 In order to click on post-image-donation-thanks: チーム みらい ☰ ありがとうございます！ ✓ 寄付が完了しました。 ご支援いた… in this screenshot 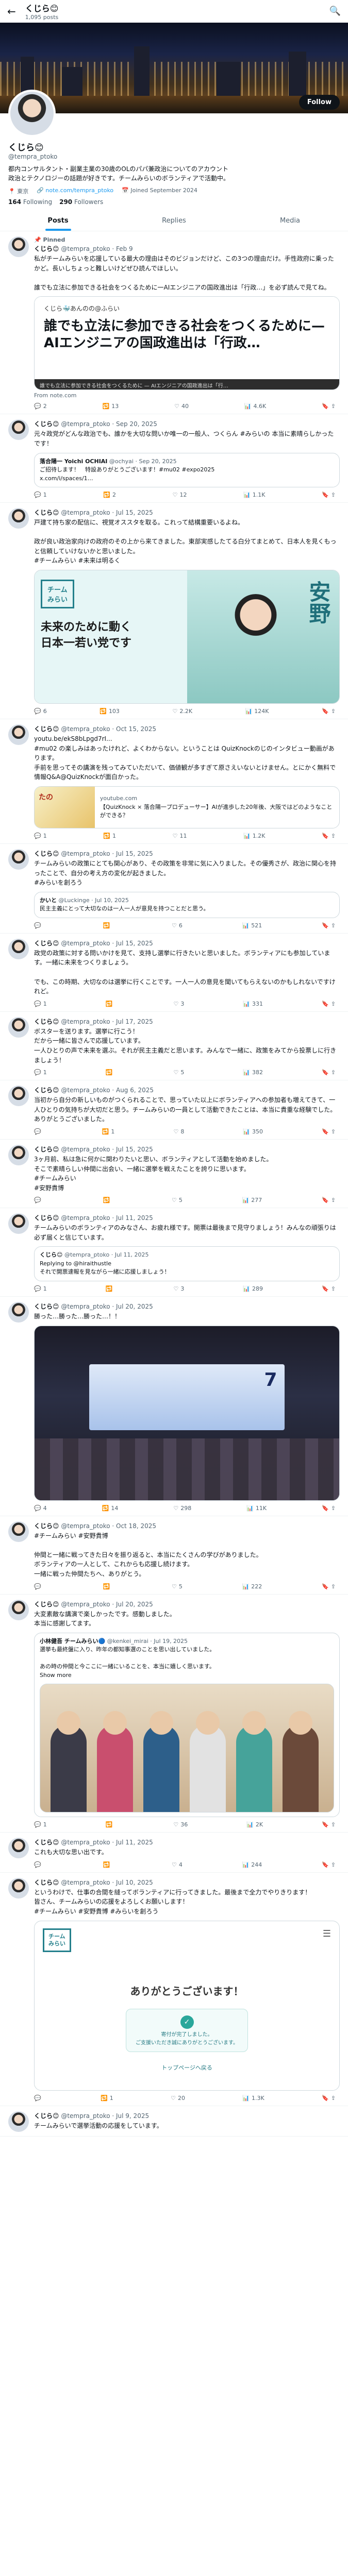, I will do `click(187, 2005)`.